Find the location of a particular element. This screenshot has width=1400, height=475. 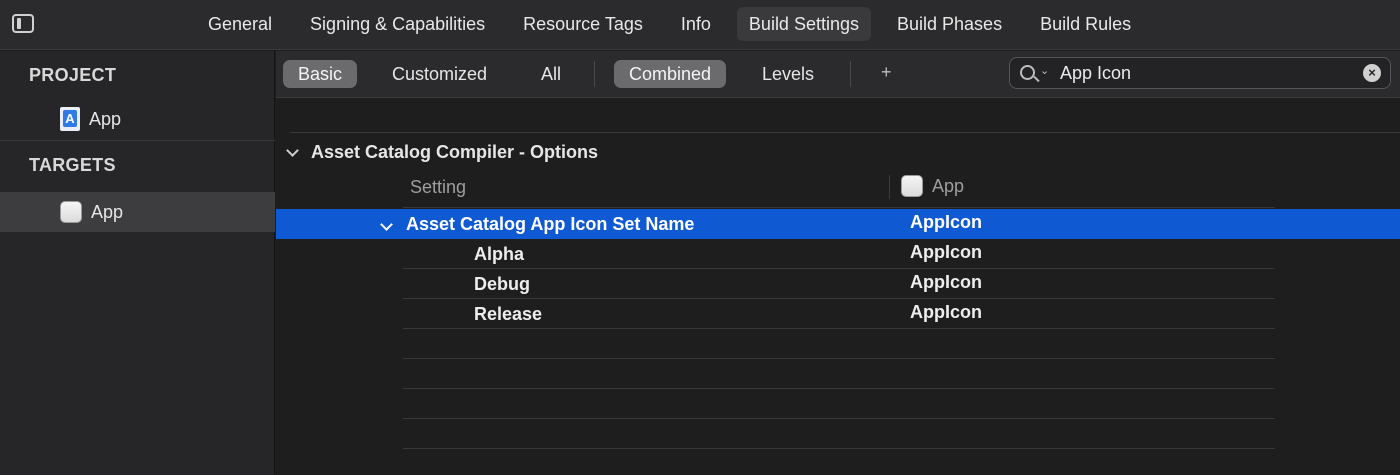

filter-customized-button: Customized is located at coordinates (439, 74).